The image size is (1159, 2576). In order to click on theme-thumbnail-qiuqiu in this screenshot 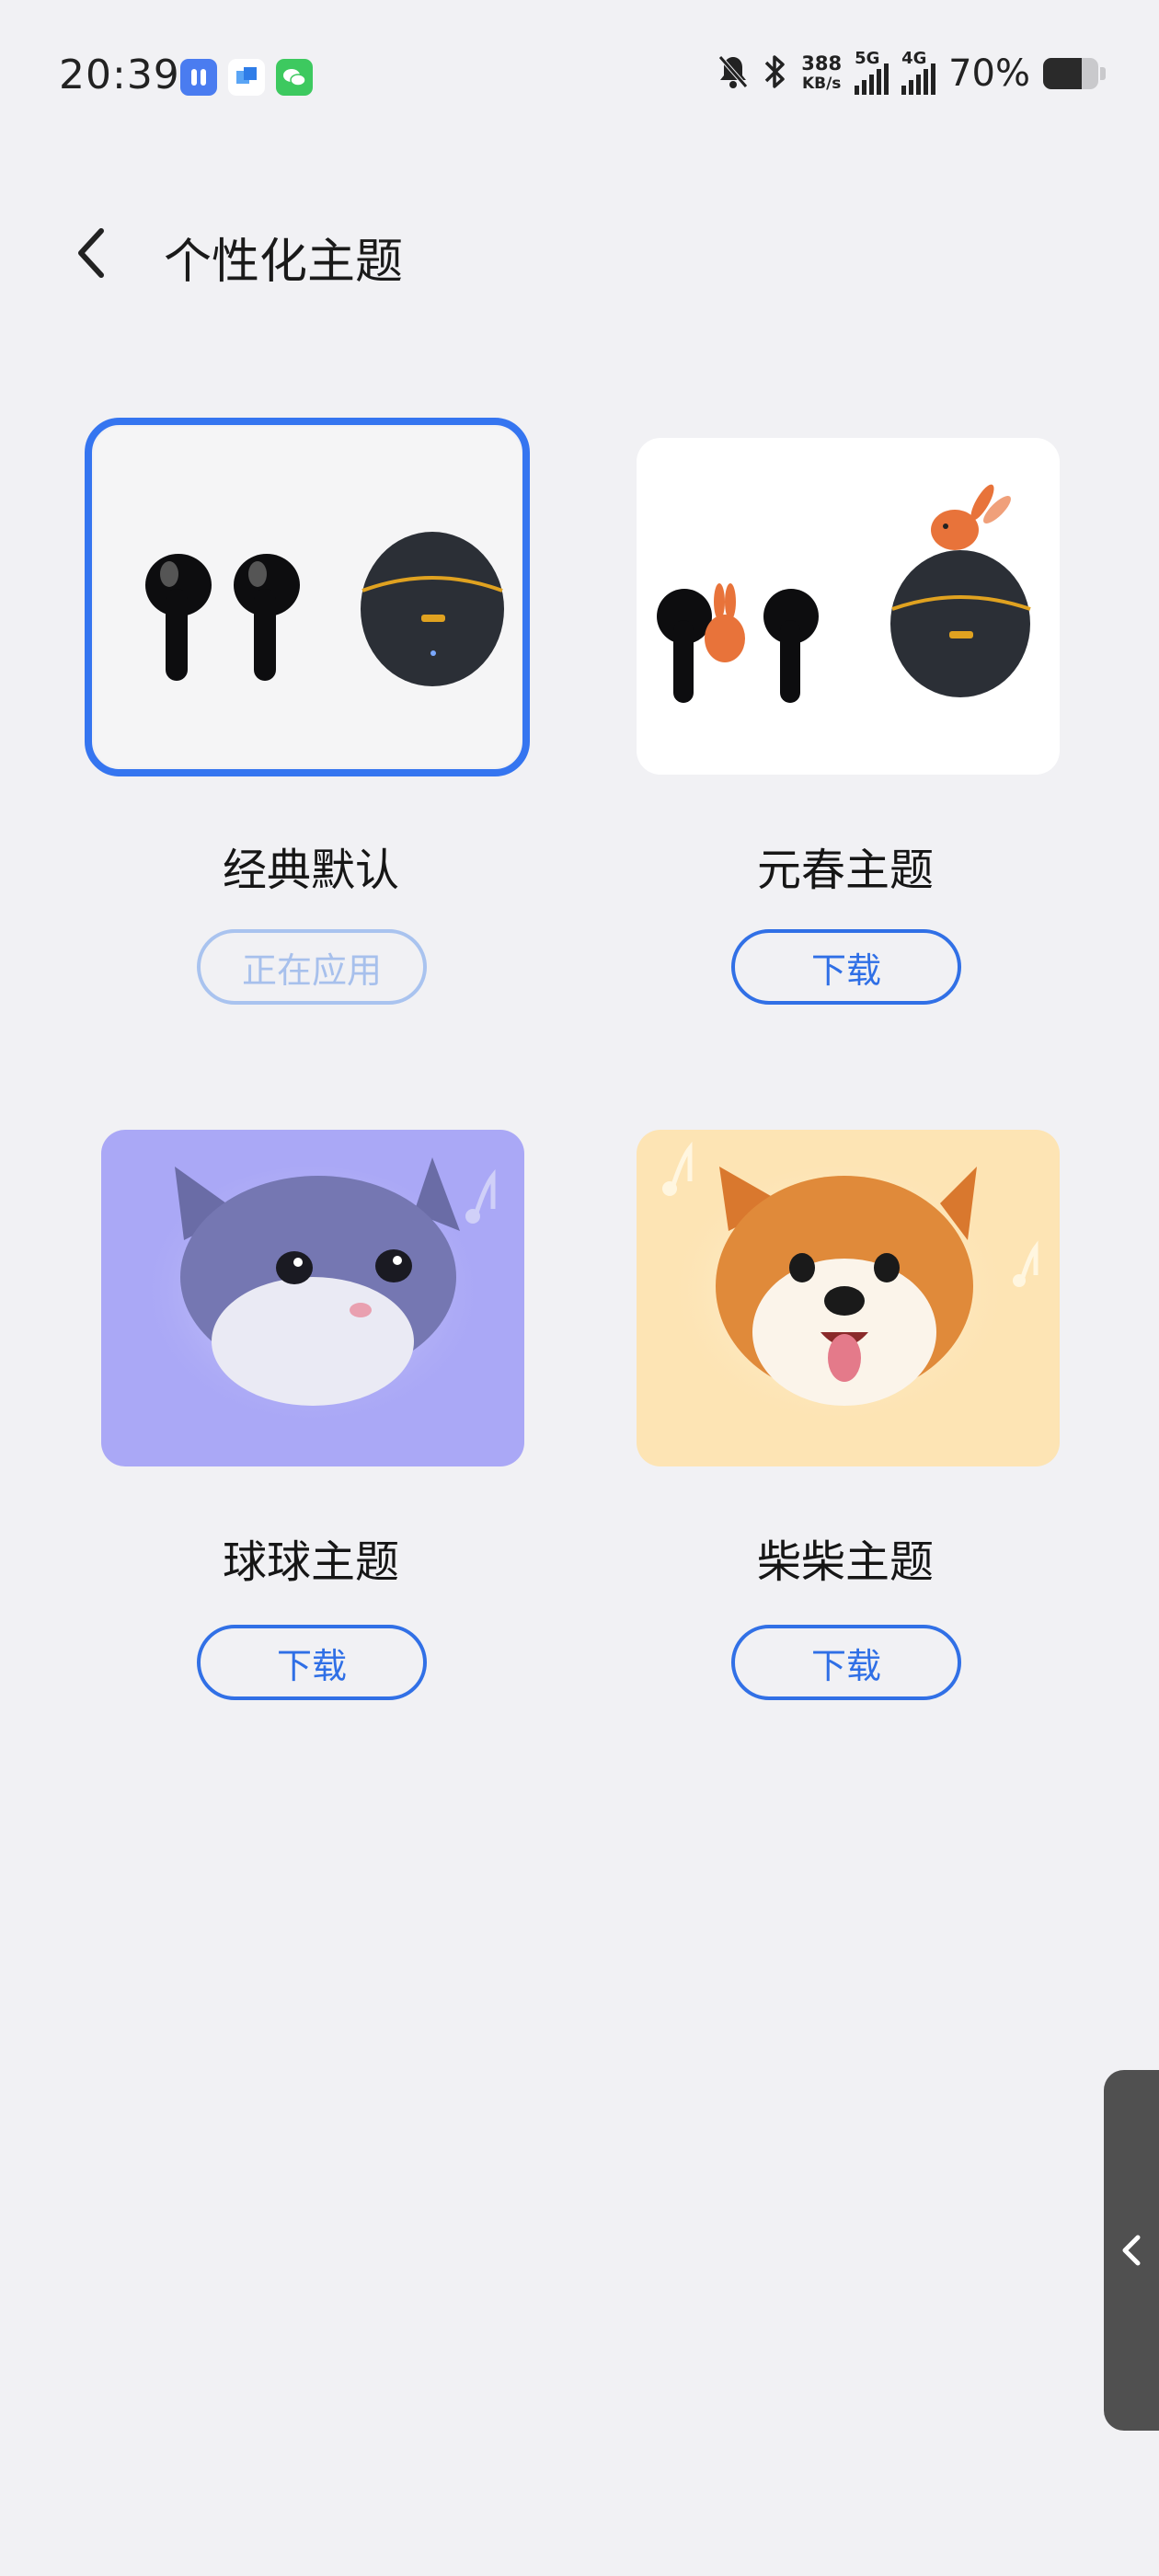, I will do `click(312, 1298)`.